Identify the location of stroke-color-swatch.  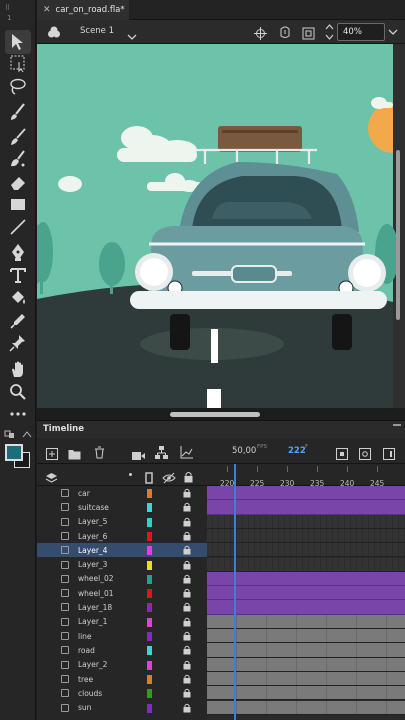
(14, 452).